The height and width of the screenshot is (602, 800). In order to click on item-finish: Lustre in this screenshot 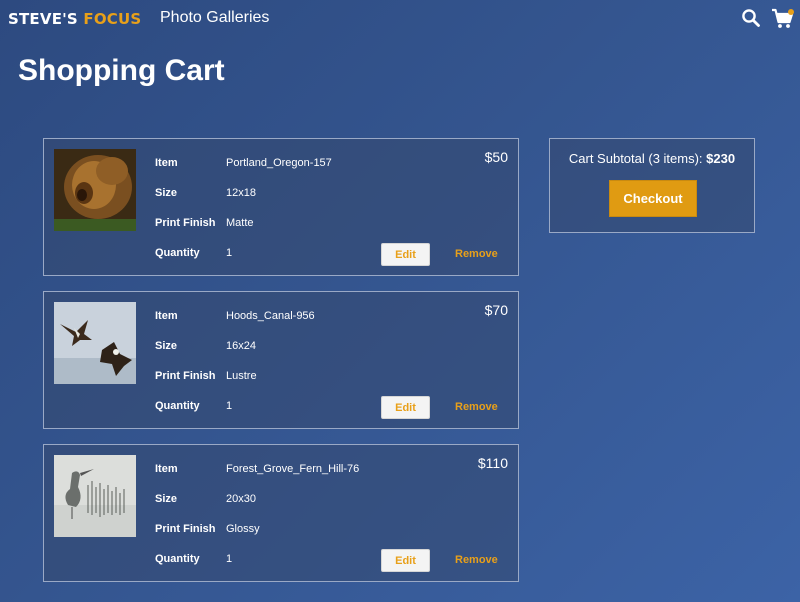, I will do `click(241, 376)`.